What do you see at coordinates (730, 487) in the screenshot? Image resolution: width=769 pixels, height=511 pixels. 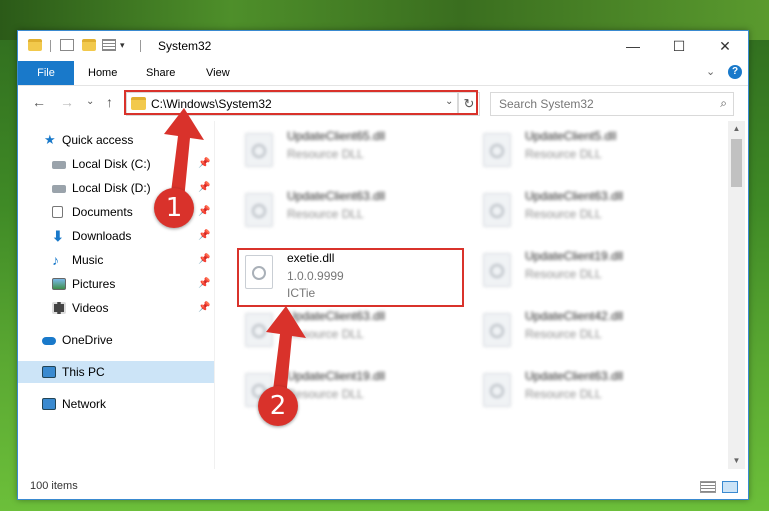 I see `large-icons-view-icon` at bounding box center [730, 487].